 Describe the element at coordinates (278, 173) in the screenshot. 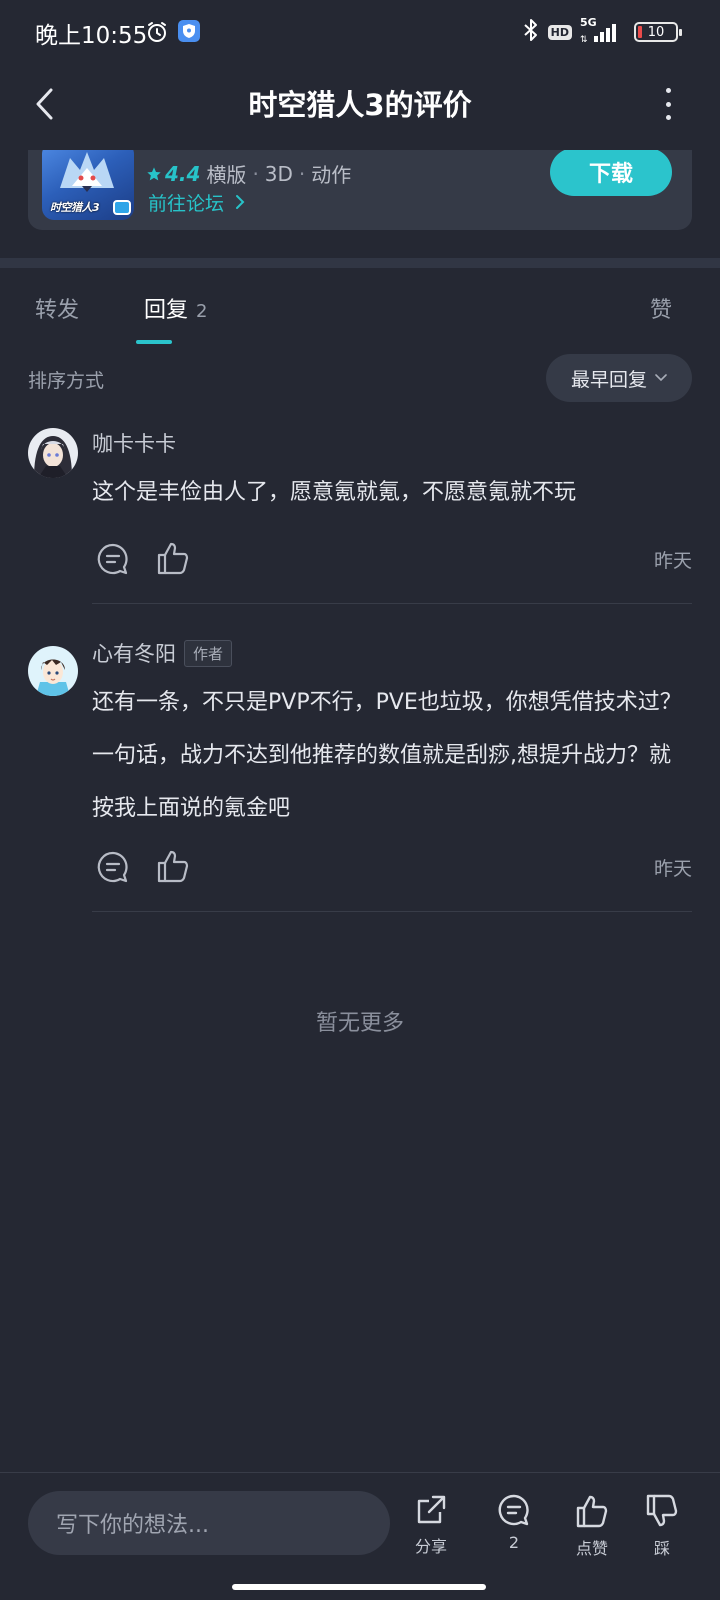

I see `app-tag: 3D` at that location.